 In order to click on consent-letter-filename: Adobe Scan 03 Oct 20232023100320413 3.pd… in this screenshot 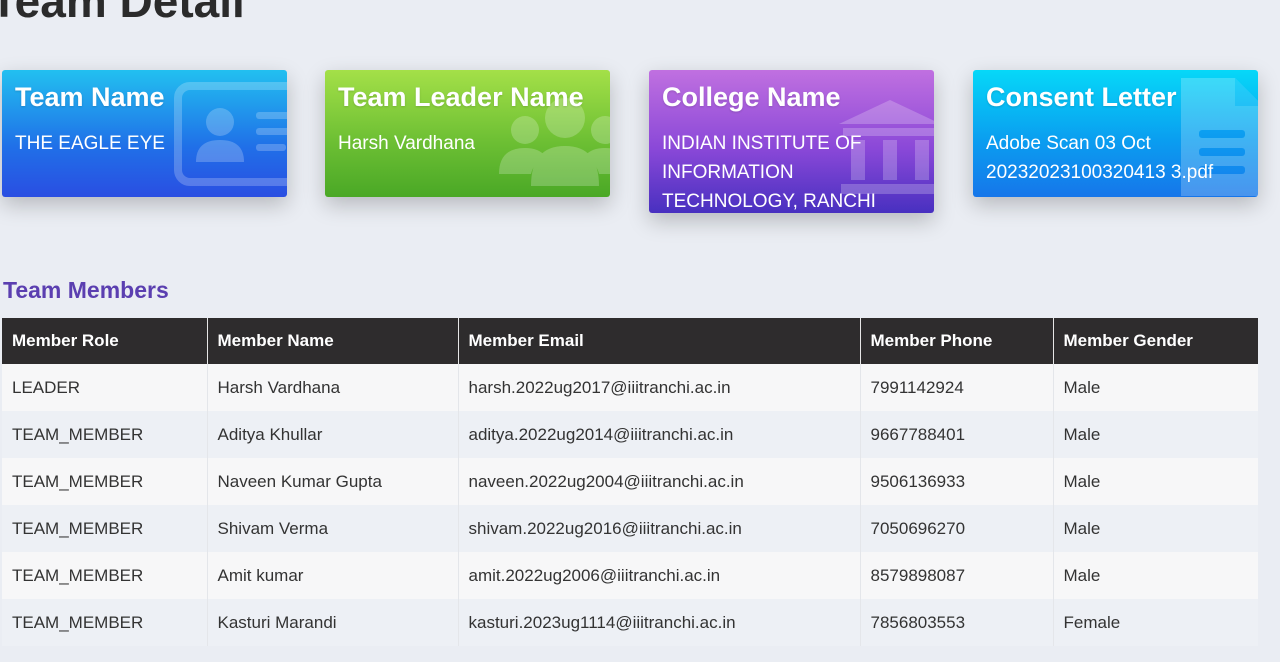, I will do `click(1117, 158)`.